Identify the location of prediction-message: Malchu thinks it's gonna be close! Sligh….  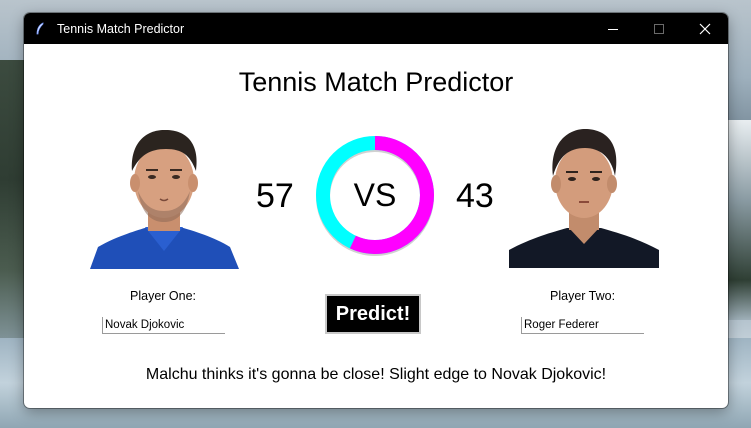
(376, 374).